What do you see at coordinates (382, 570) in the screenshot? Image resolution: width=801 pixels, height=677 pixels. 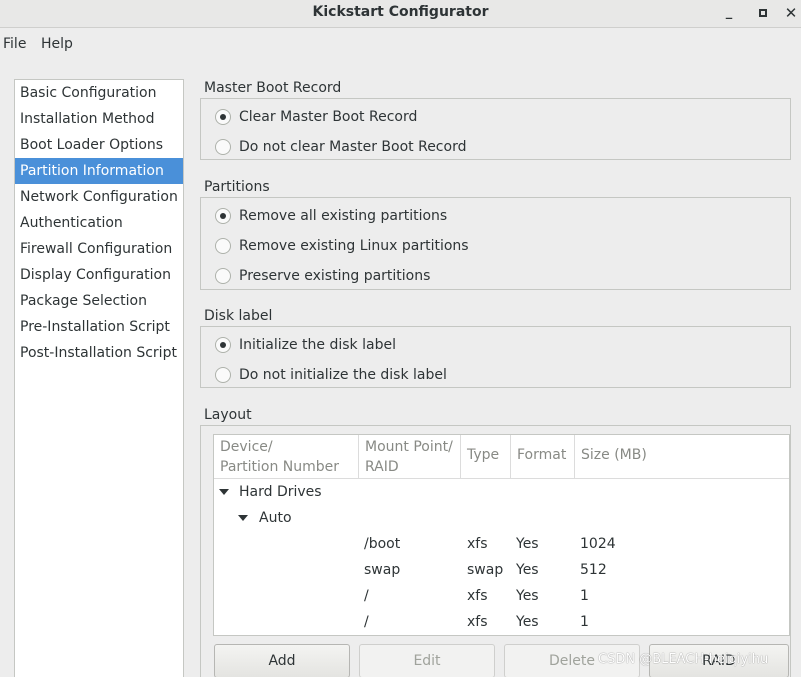 I see `row-2-mount: swap` at bounding box center [382, 570].